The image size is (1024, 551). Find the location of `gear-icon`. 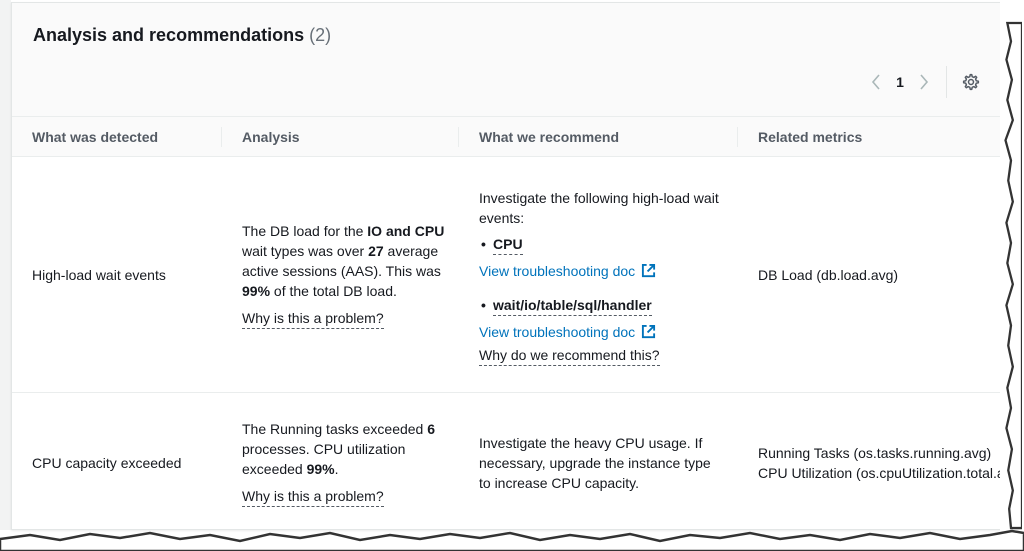

gear-icon is located at coordinates (971, 82).